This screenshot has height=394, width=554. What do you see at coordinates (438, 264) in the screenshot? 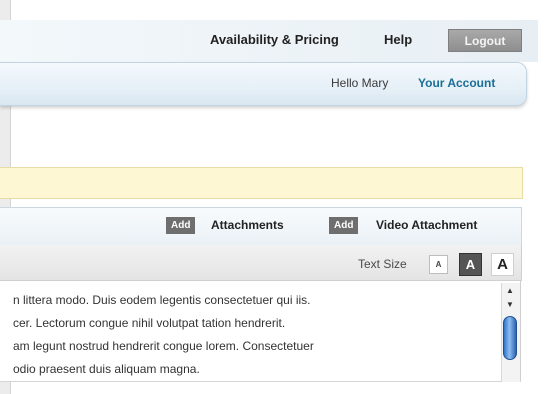
I see `text-size-small-button: A` at bounding box center [438, 264].